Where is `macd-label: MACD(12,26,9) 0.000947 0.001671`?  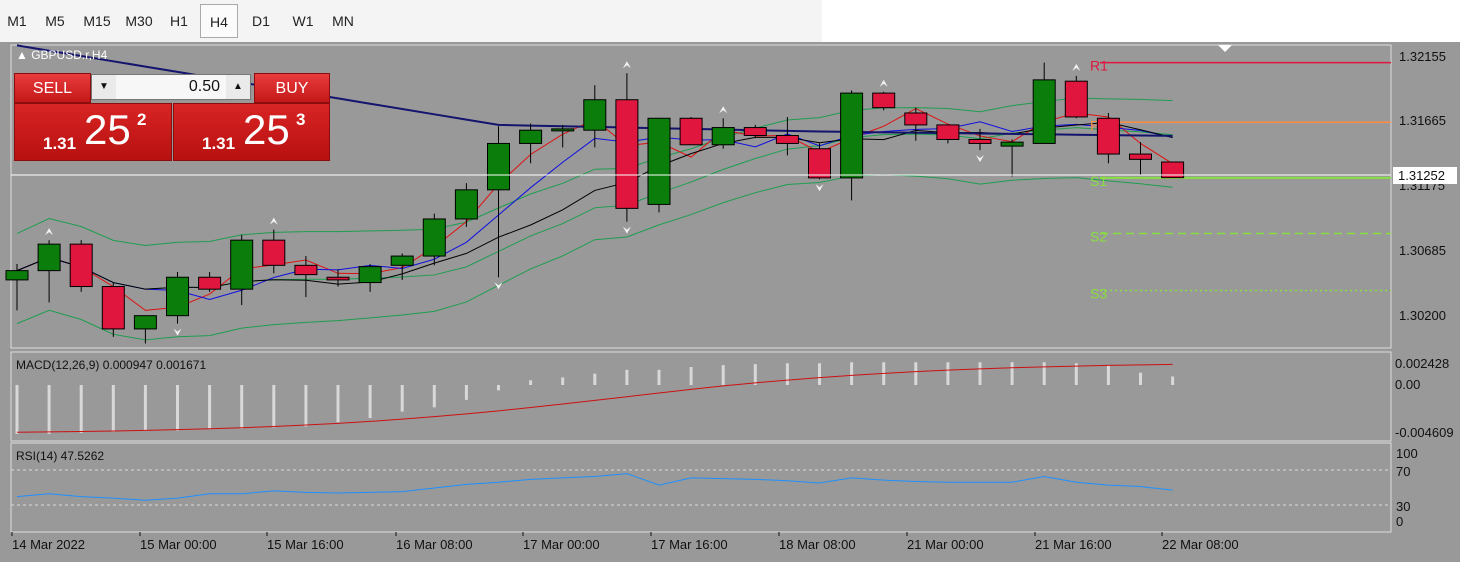
macd-label: MACD(12,26,9) 0.000947 0.001671 is located at coordinates (111, 365).